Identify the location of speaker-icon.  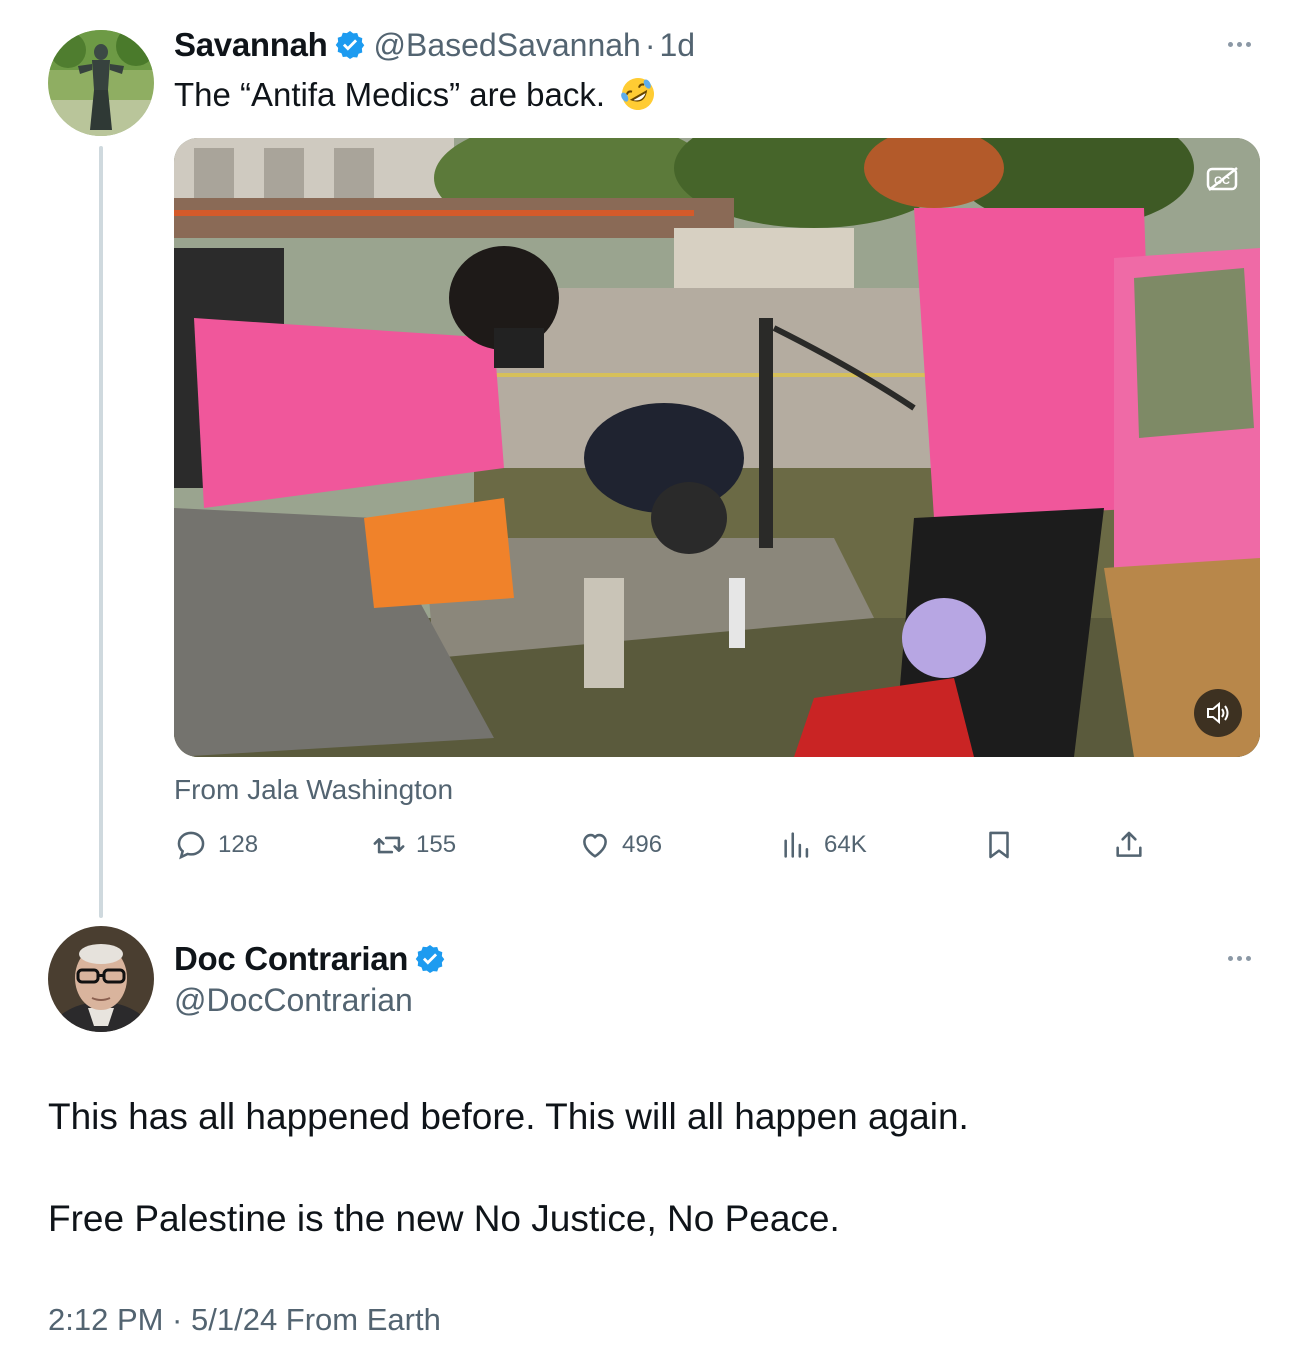
(1218, 713).